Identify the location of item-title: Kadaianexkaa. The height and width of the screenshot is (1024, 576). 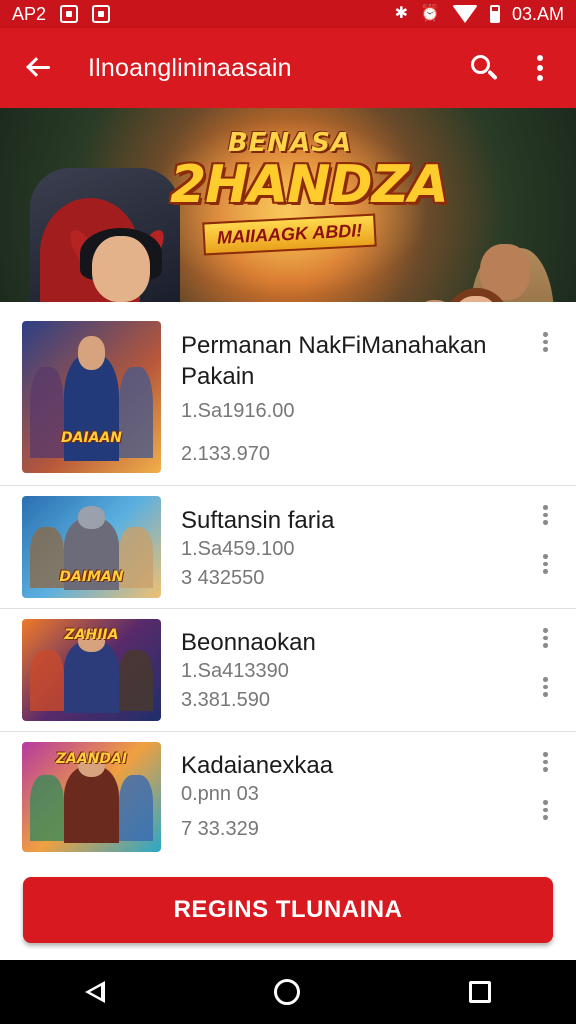
(257, 765).